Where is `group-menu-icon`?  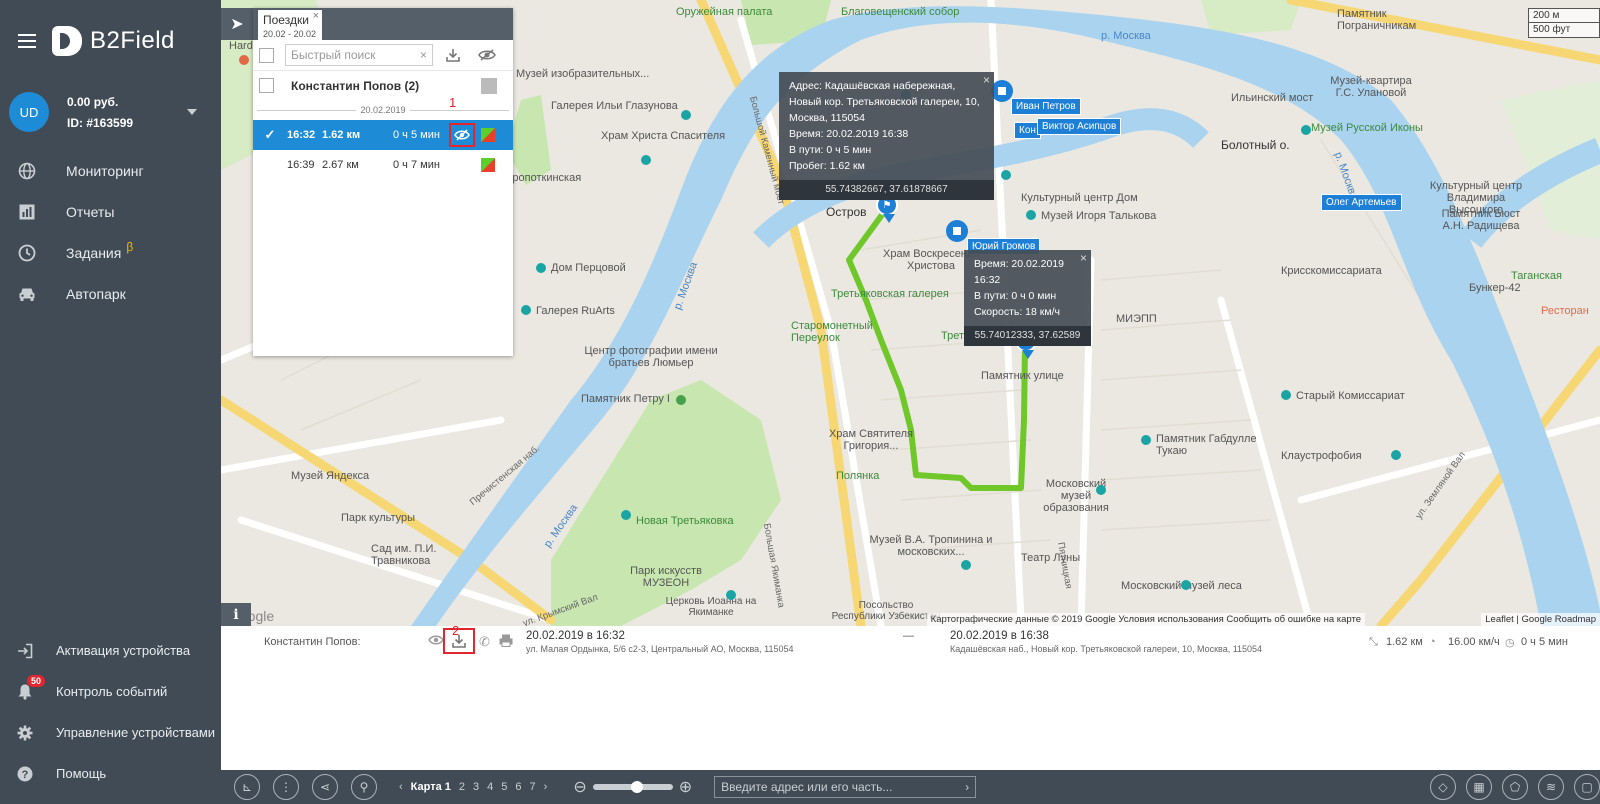 group-menu-icon is located at coordinates (489, 85).